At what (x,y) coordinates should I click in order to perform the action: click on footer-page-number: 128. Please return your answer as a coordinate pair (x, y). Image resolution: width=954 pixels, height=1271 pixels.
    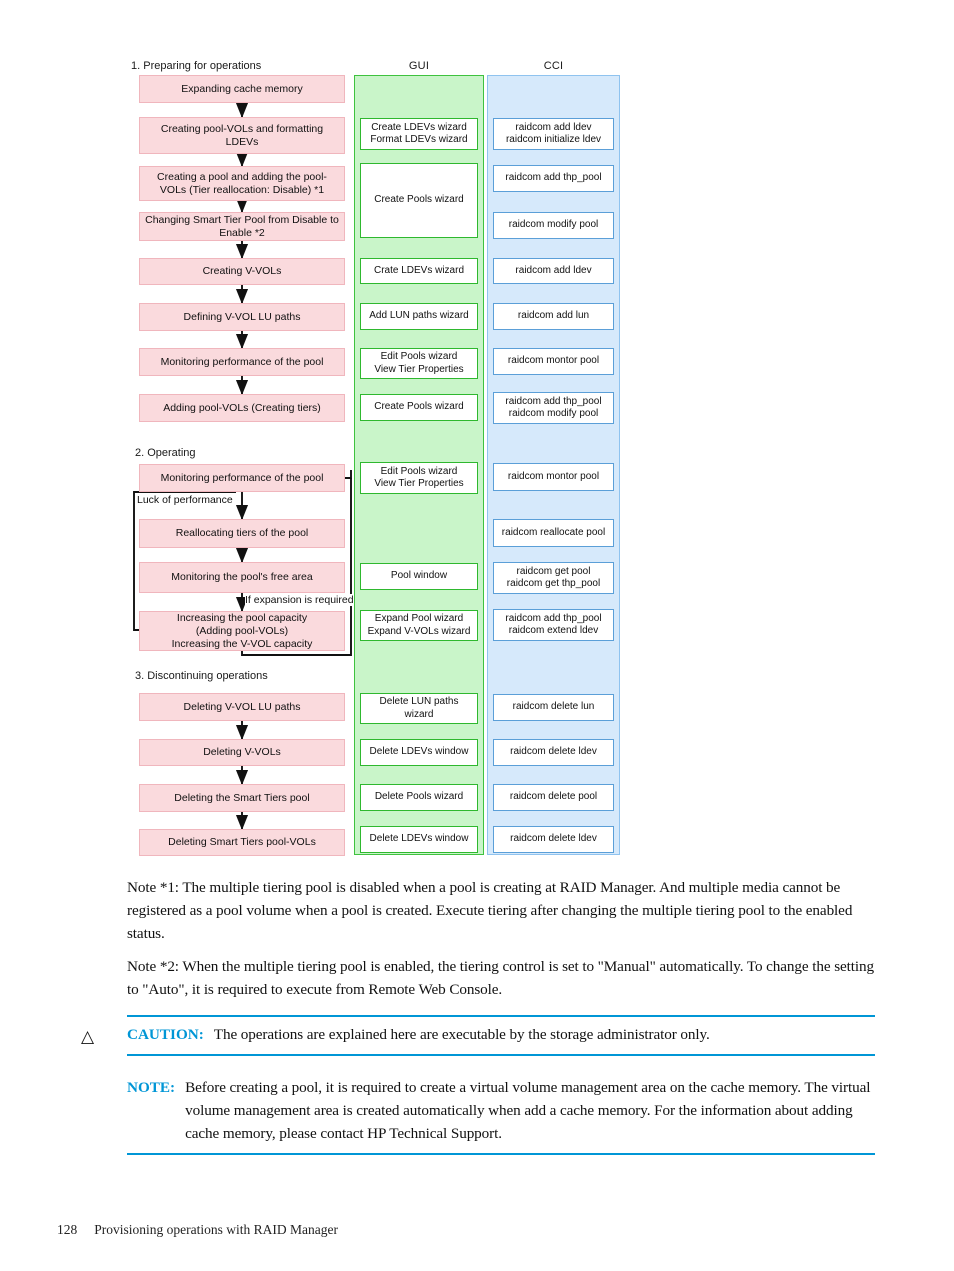
    Looking at the image, I should click on (67, 1229).